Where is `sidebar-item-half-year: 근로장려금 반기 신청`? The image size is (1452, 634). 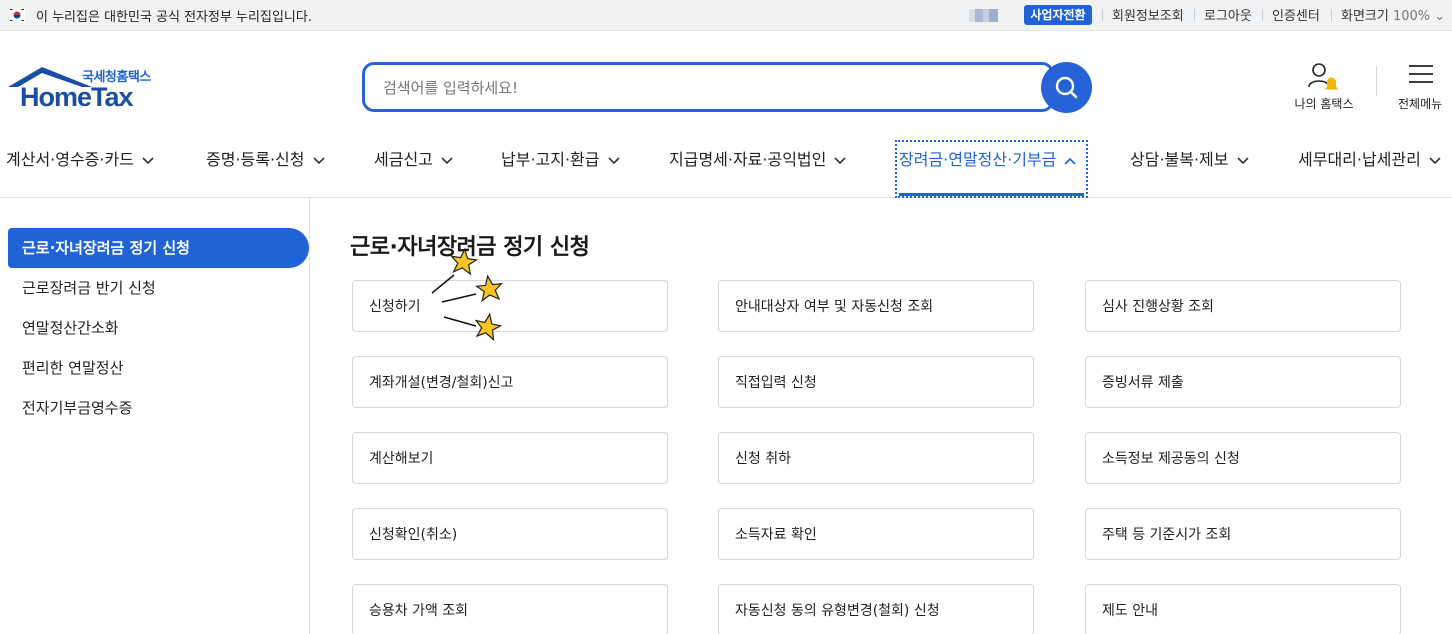
sidebar-item-half-year: 근로장려금 반기 신청 is located at coordinates (89, 287).